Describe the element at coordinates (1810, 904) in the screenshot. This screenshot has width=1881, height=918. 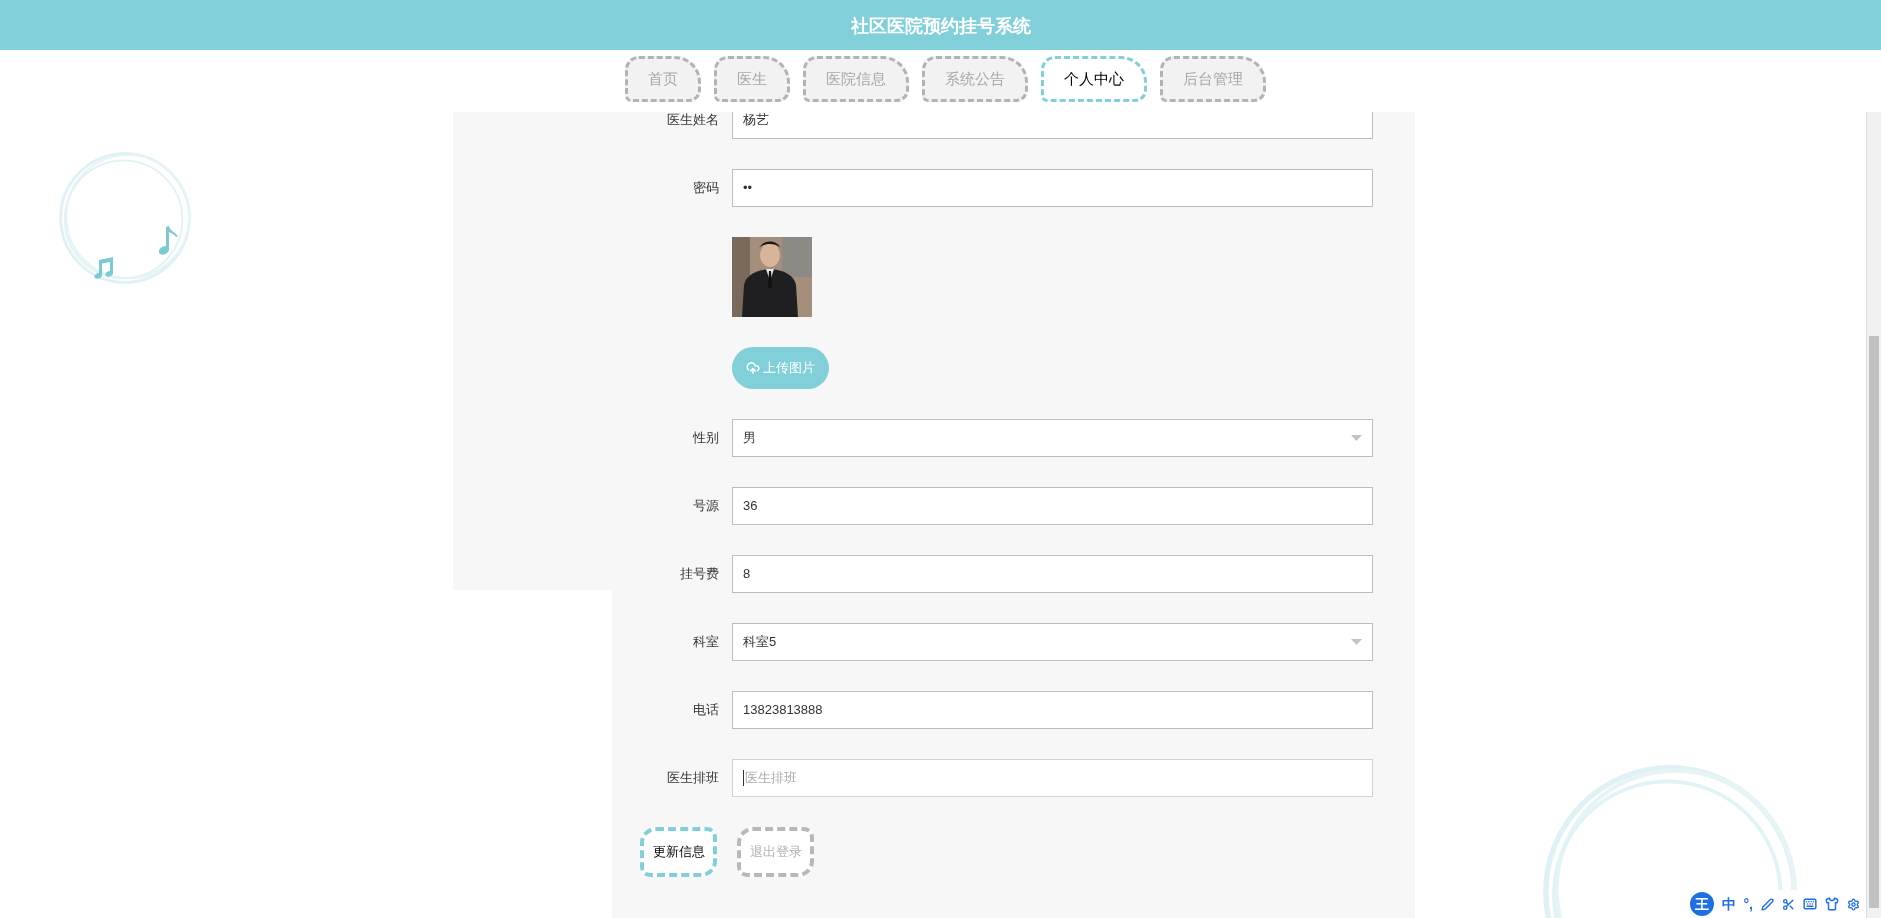
I see `keyboard-icon` at that location.